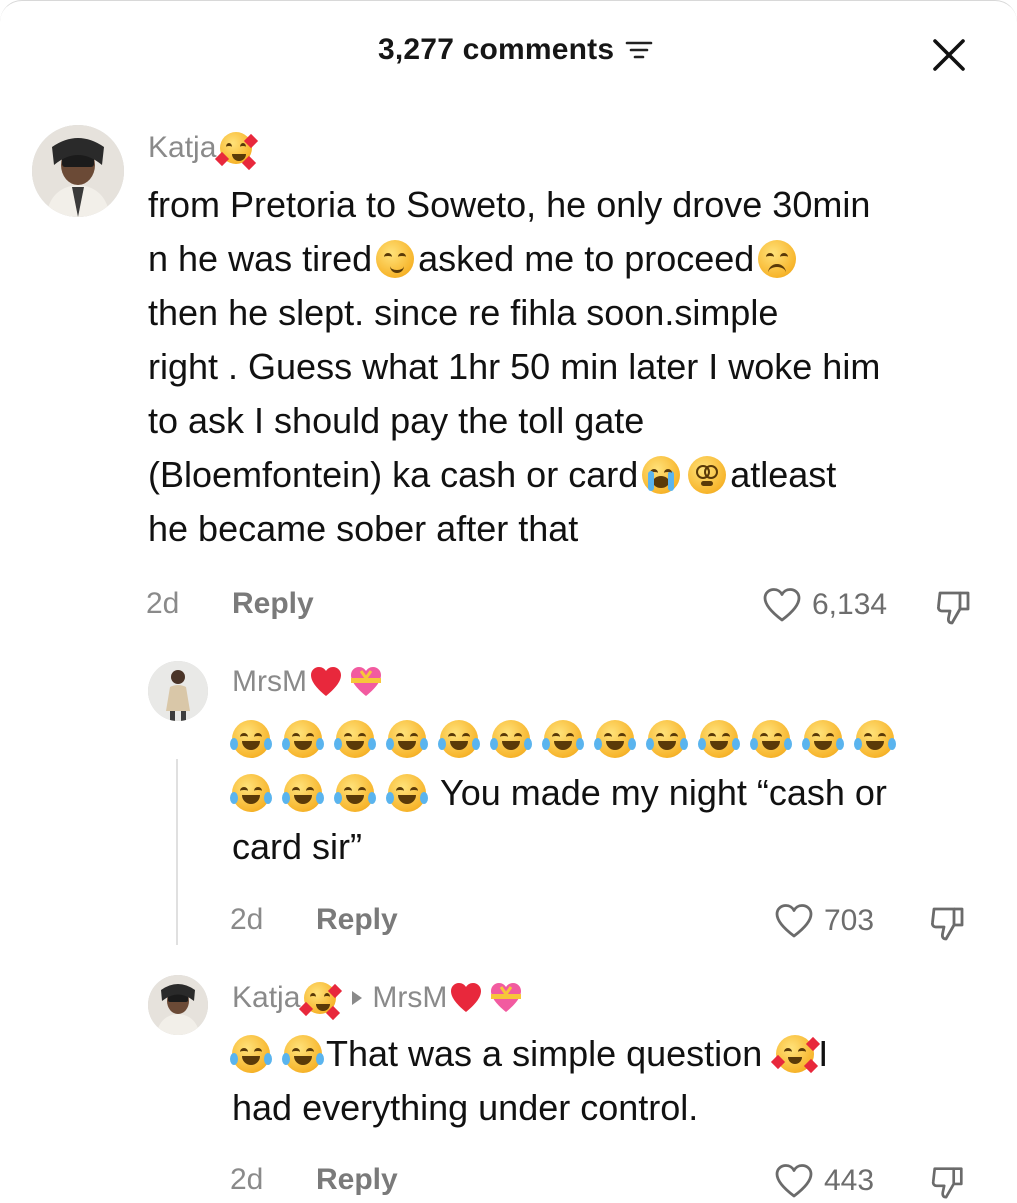 The height and width of the screenshot is (1203, 1017). What do you see at coordinates (663, 792) in the screenshot?
I see `comment-text-segment: You made my night “cash or` at bounding box center [663, 792].